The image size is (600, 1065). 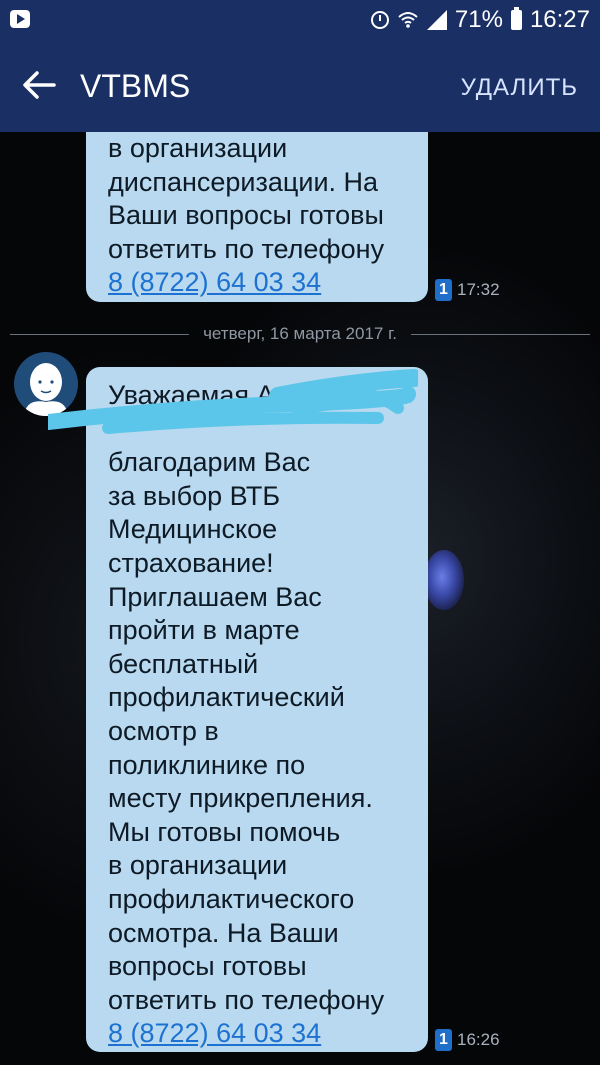 I want to click on alarm-icon, so click(x=379, y=20).